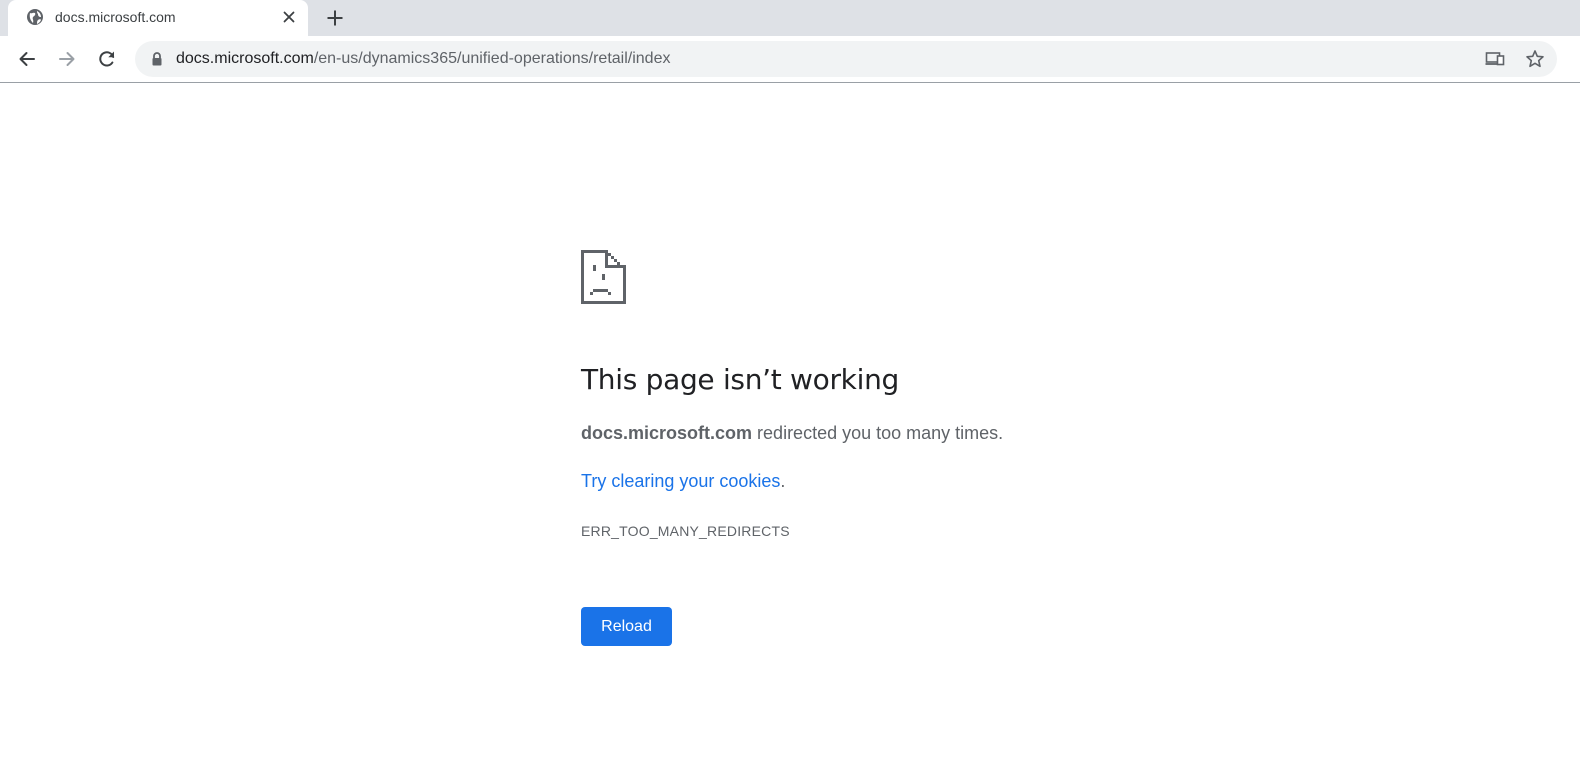  I want to click on reload-page-button: Reload, so click(626, 626).